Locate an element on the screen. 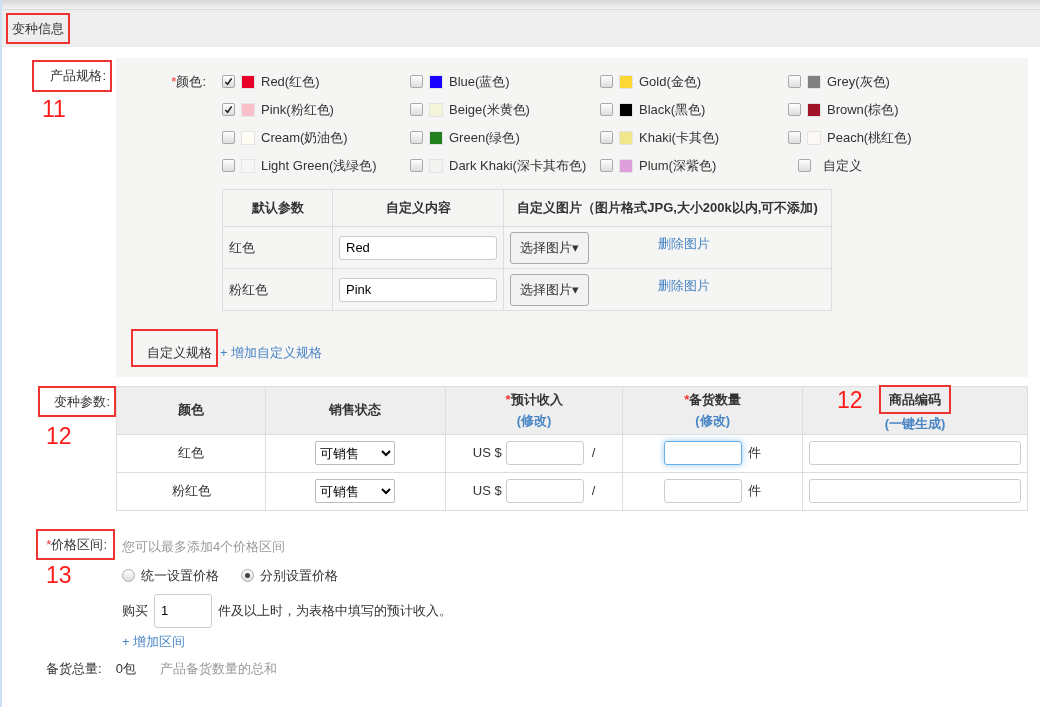 This screenshot has width=1040, height=707. annotation-number: 11 is located at coordinates (54, 109).